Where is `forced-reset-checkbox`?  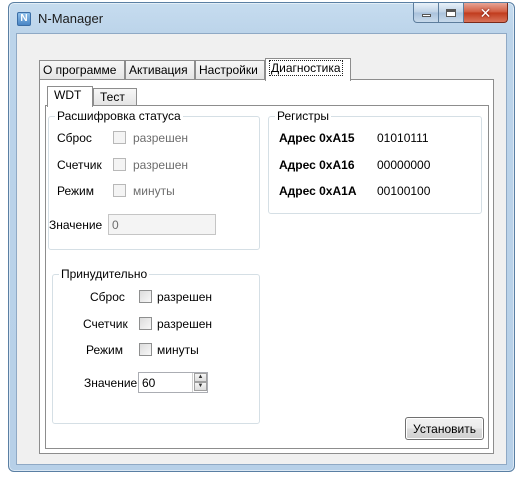 forced-reset-checkbox is located at coordinates (145, 296).